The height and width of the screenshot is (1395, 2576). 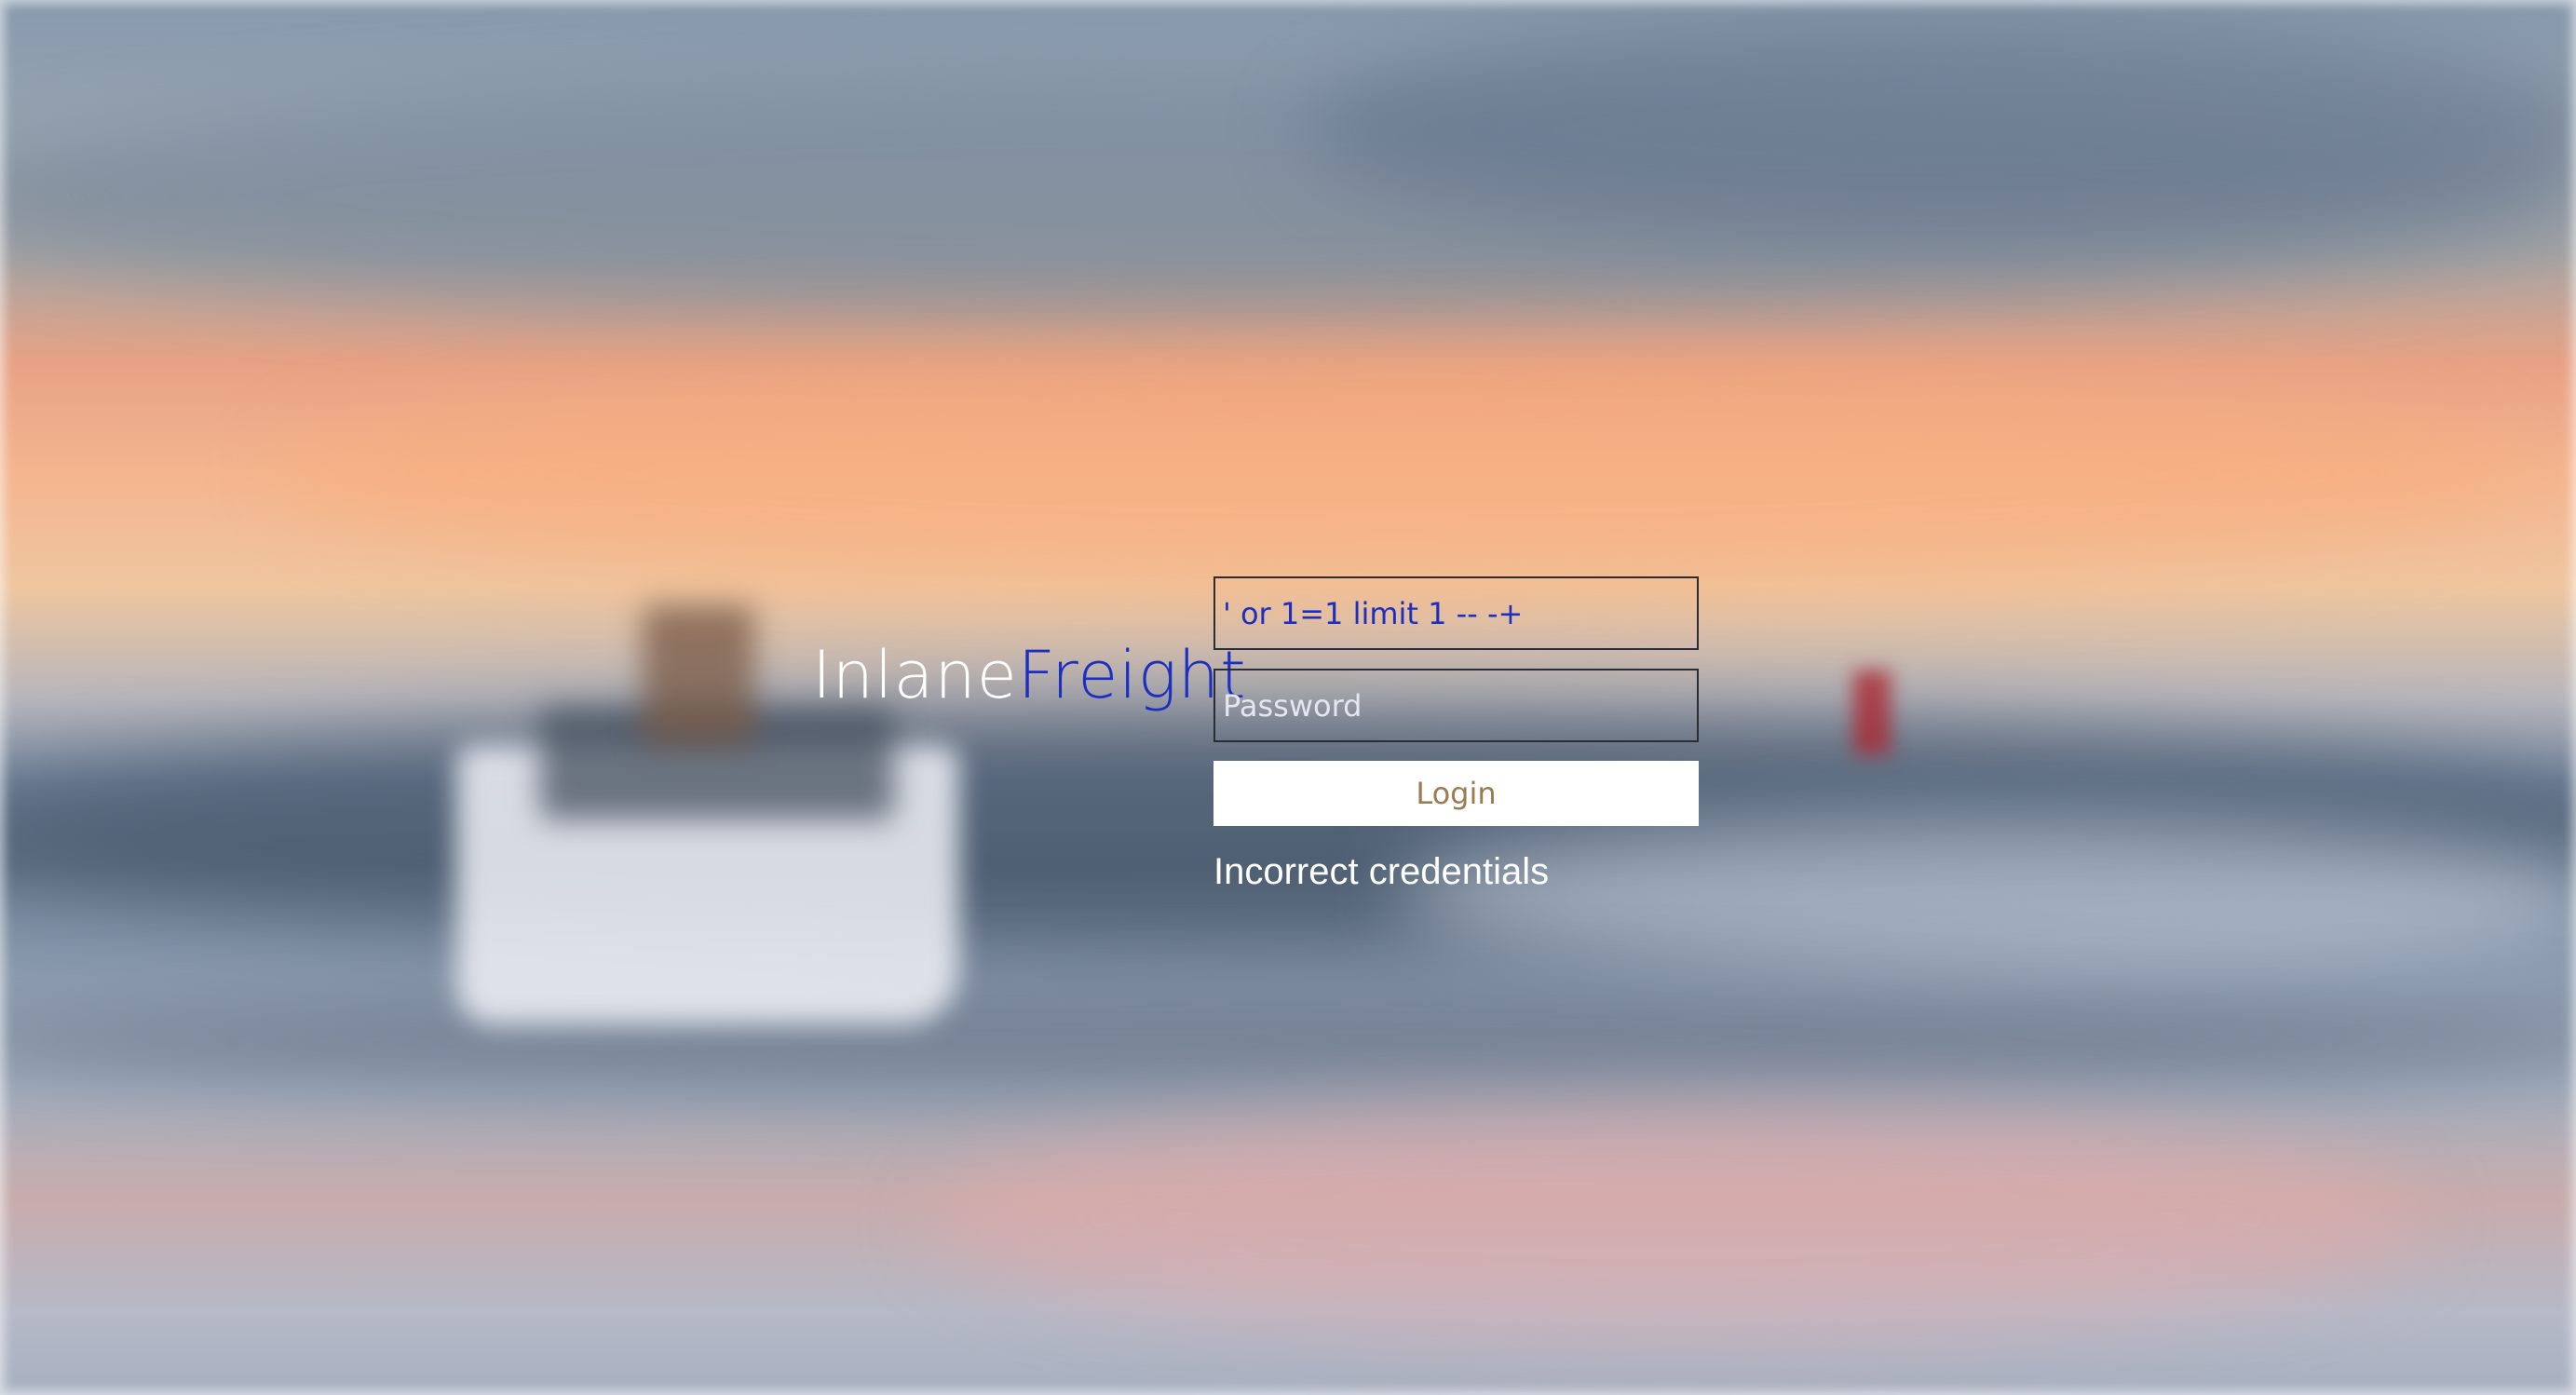 What do you see at coordinates (1381, 871) in the screenshot?
I see `error-message: Incorrect credentials` at bounding box center [1381, 871].